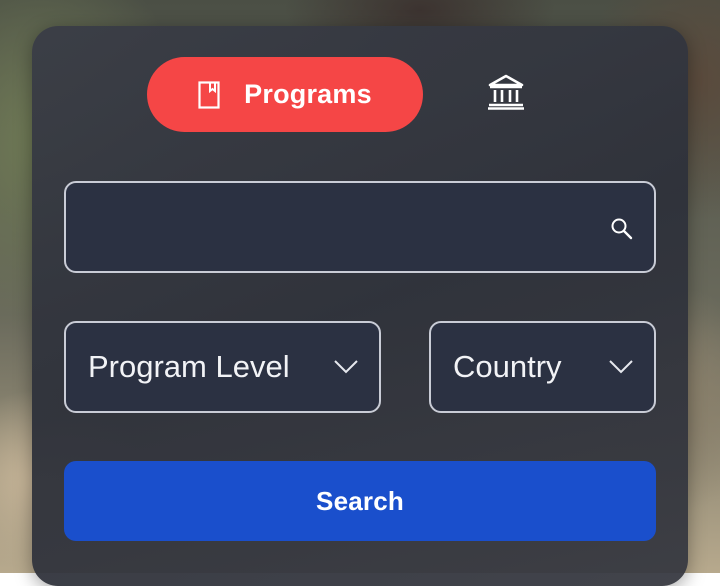 Image resolution: width=720 pixels, height=586 pixels. Describe the element at coordinates (507, 366) in the screenshot. I see `country-label: Country` at that location.